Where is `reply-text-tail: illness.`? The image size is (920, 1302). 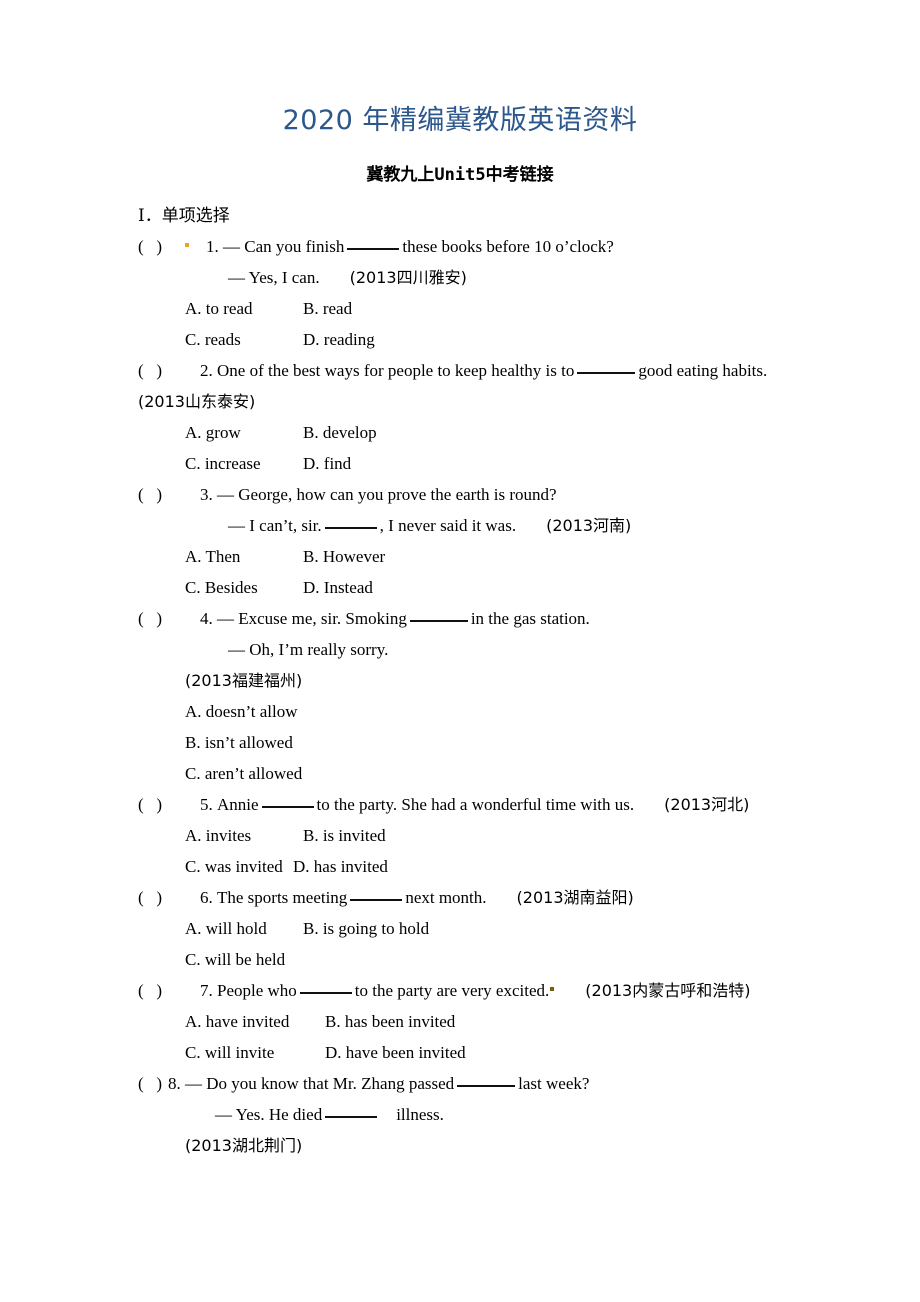 reply-text-tail: illness. is located at coordinates (420, 1114).